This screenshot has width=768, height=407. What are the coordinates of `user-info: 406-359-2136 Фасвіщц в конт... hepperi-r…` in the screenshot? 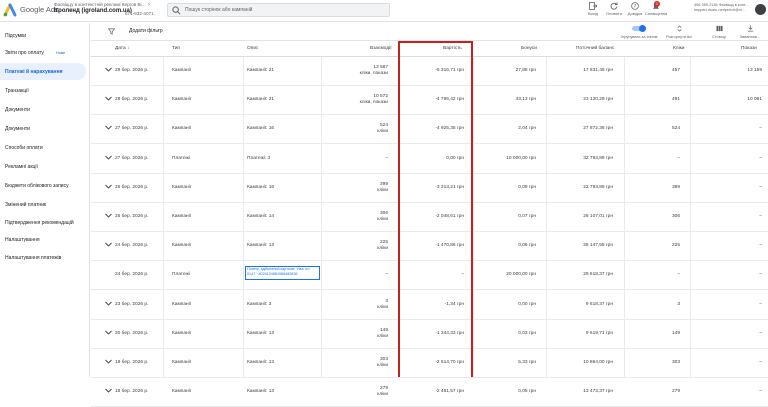 It's located at (723, 8).